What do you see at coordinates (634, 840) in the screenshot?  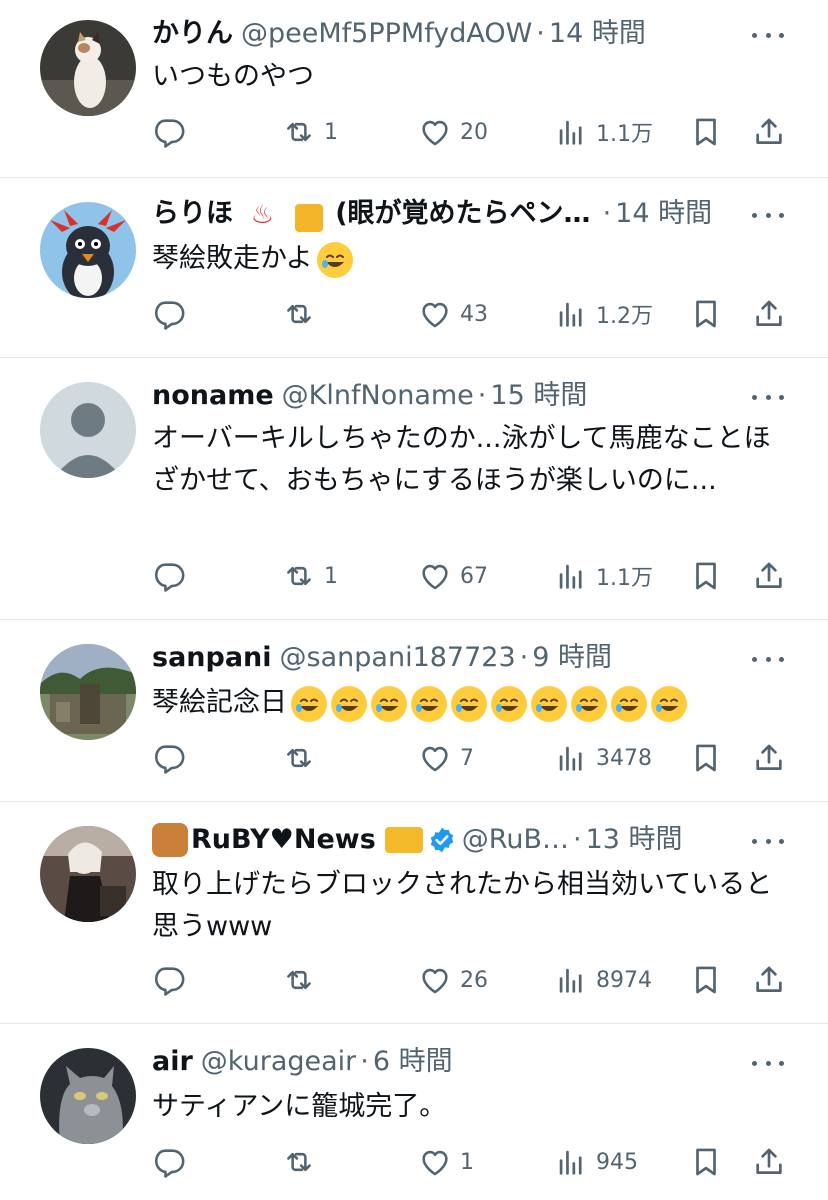 I see `timestamp: 13 時間` at bounding box center [634, 840].